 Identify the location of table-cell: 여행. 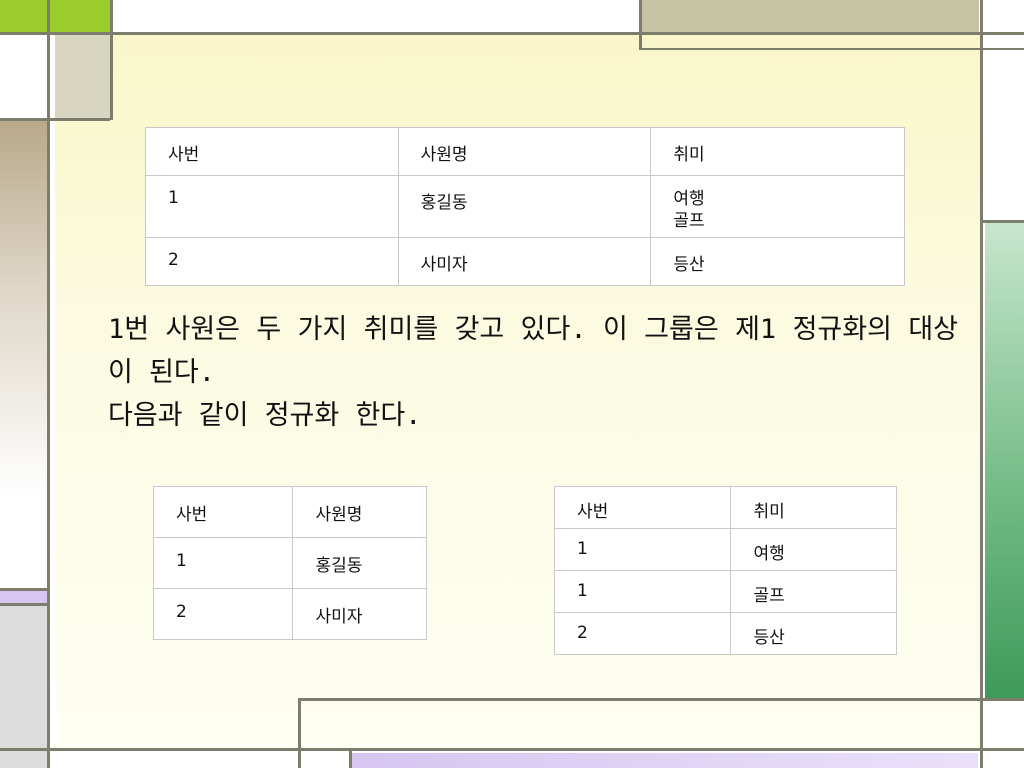
(813, 549).